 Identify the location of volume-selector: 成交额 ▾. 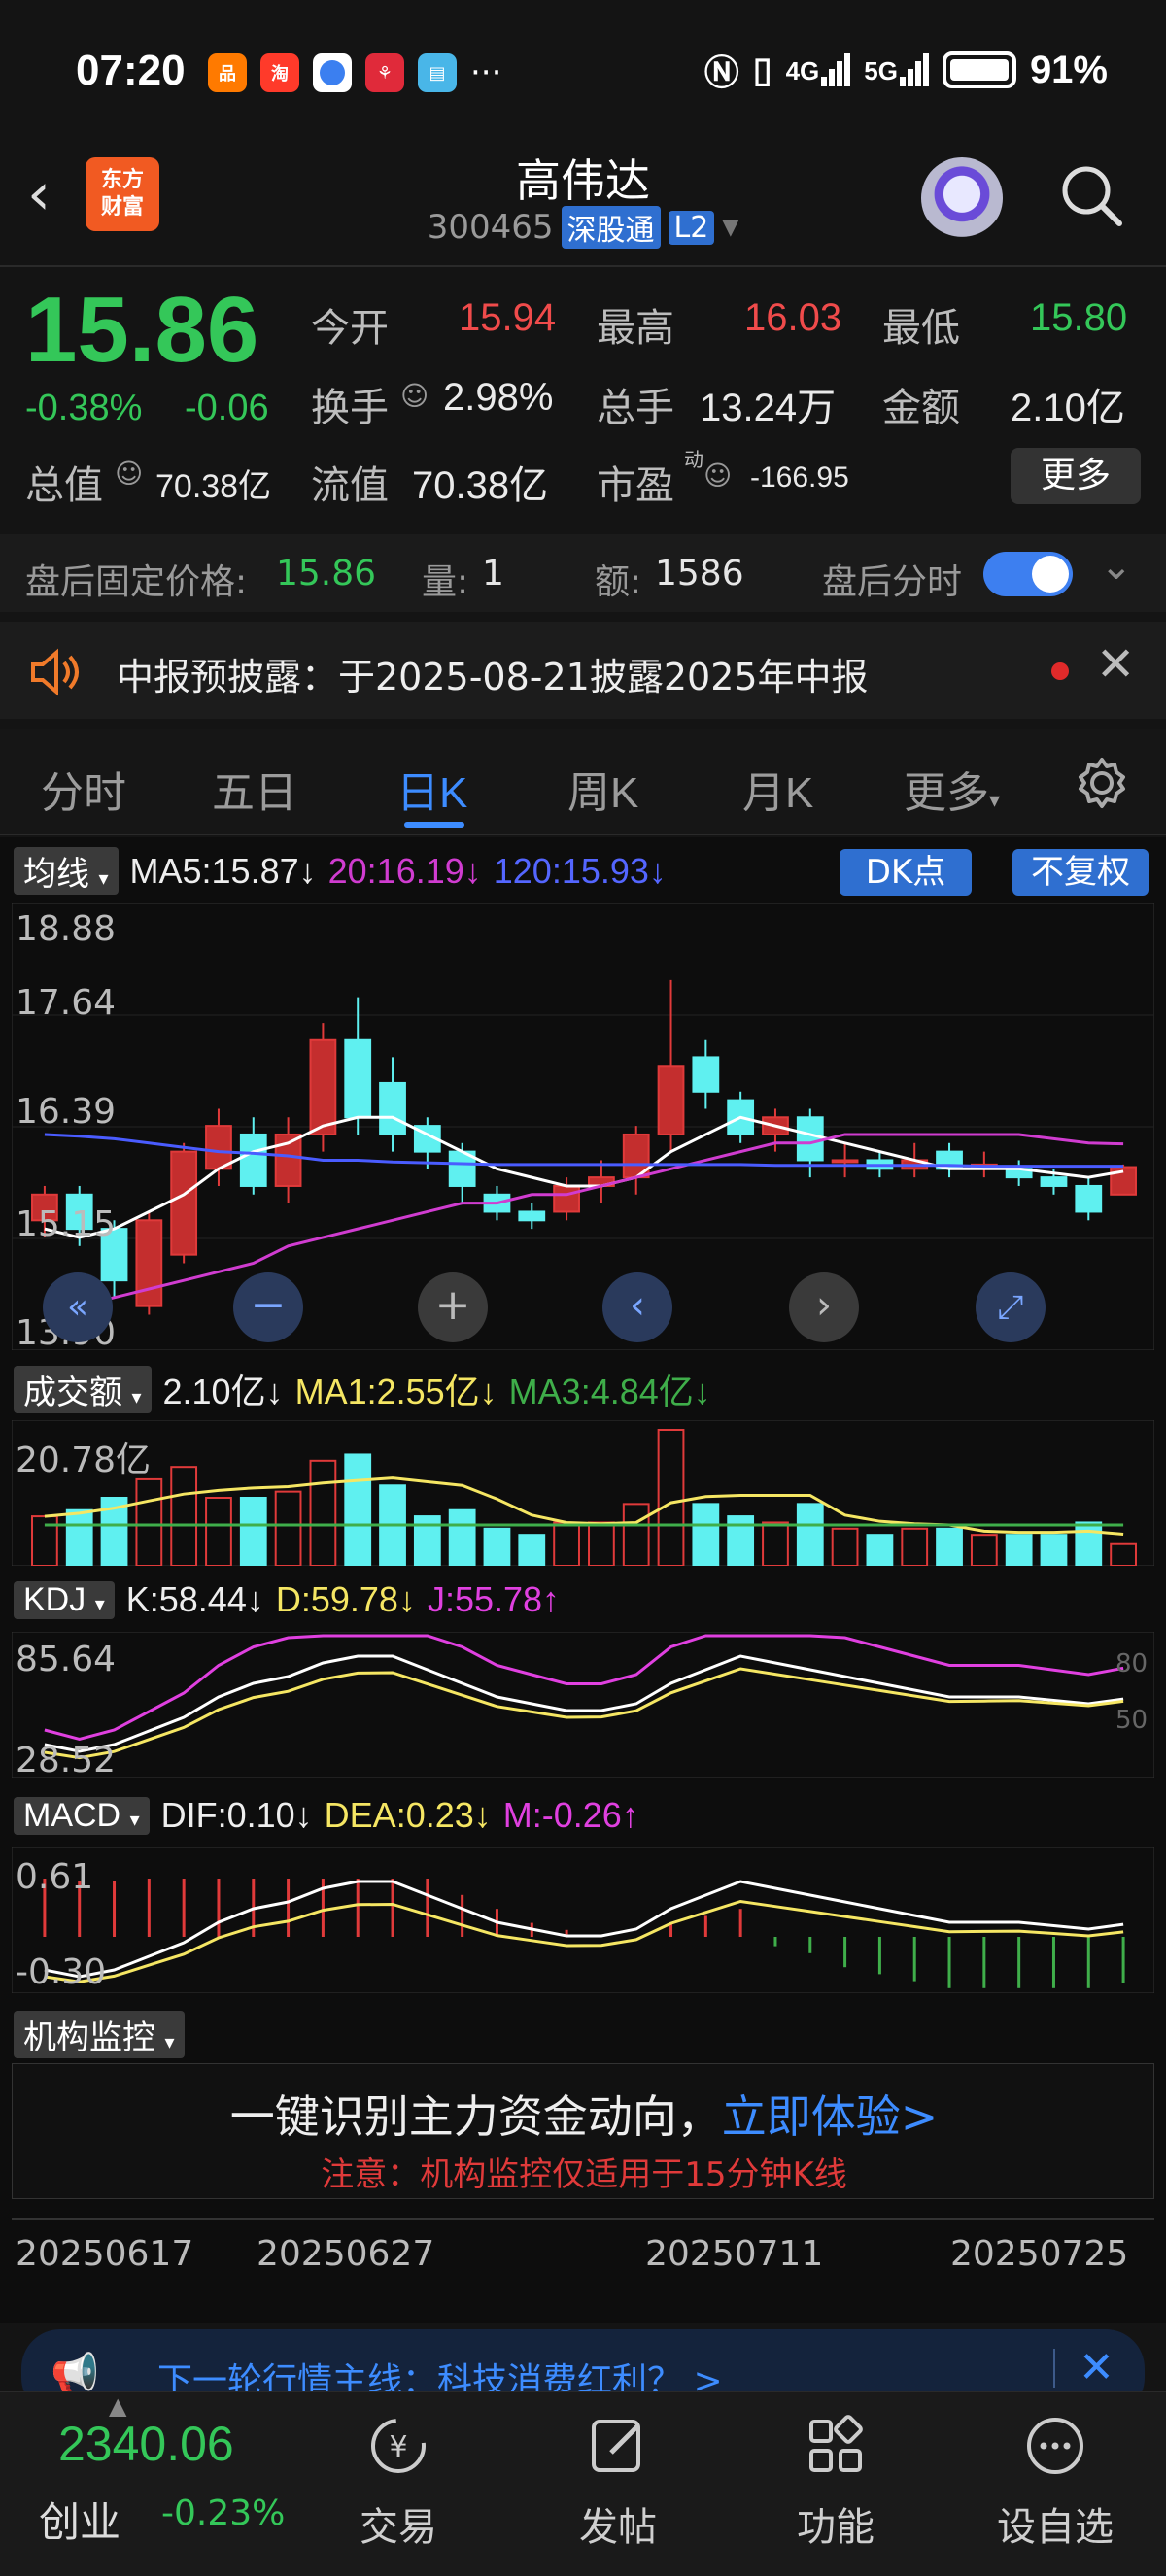
(83, 1389).